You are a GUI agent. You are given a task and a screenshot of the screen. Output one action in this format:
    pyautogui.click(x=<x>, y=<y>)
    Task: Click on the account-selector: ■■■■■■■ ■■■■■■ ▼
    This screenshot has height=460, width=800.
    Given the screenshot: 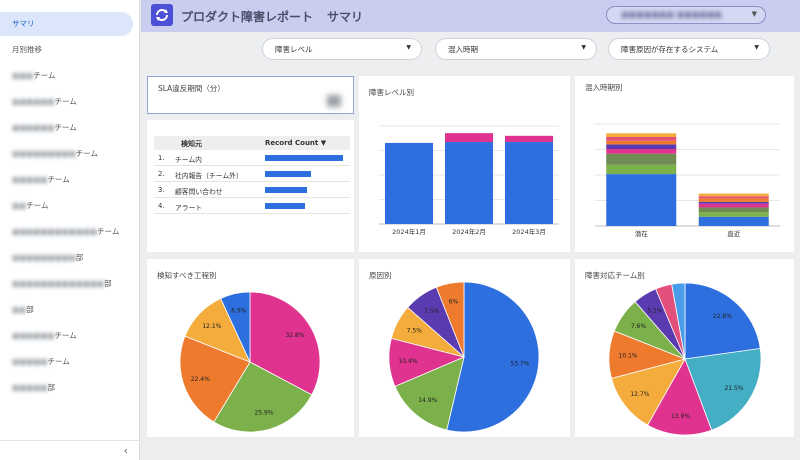 What is the action you would take?
    pyautogui.click(x=686, y=15)
    